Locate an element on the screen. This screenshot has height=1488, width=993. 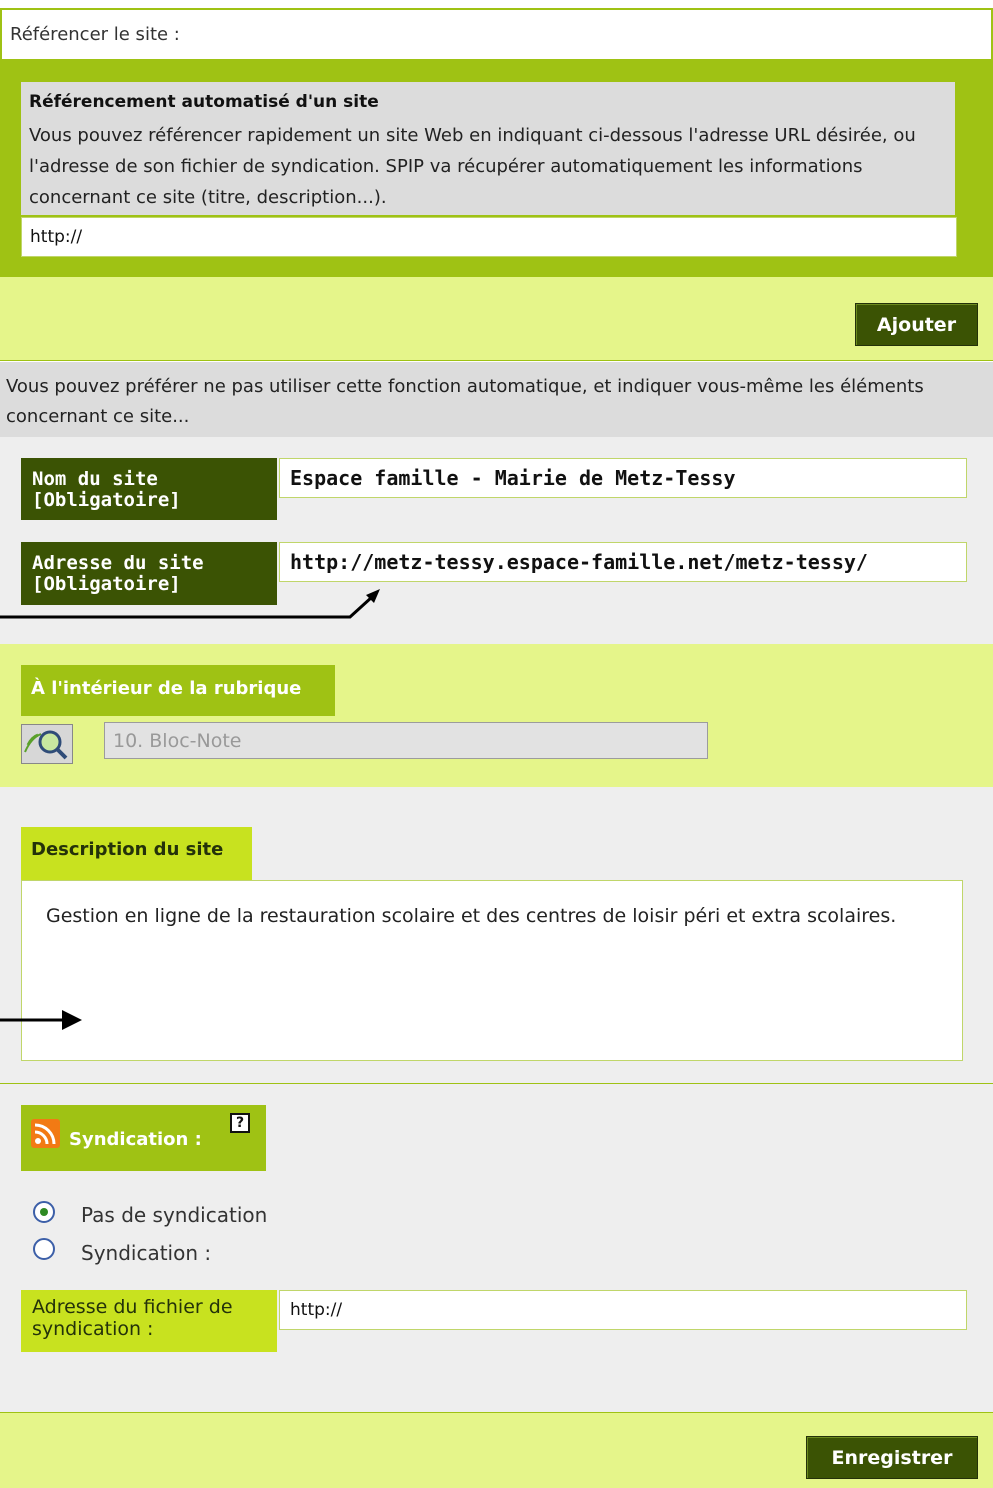
add-button-bar is located at coordinates (496, 319).